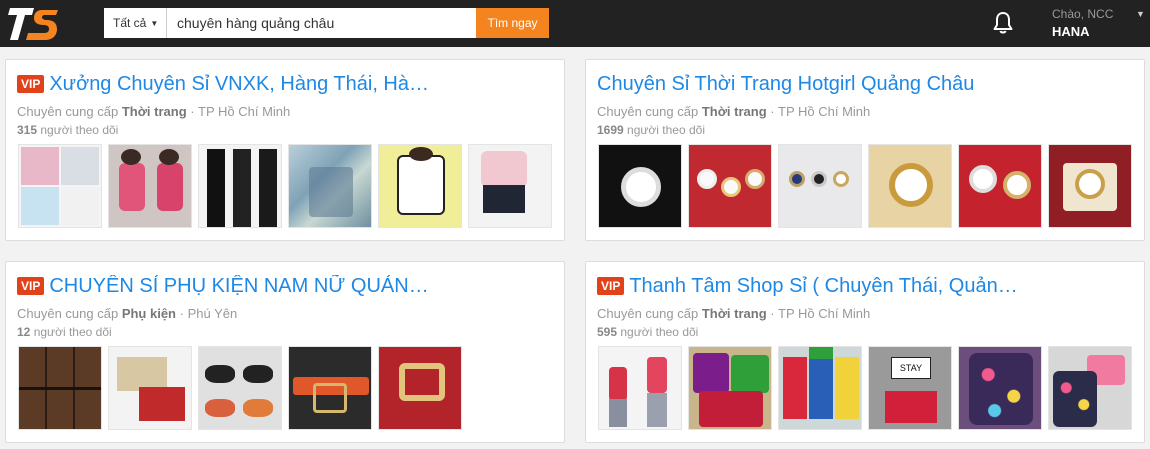 The image size is (1150, 449). I want to click on followers-count: 315, so click(27, 130).